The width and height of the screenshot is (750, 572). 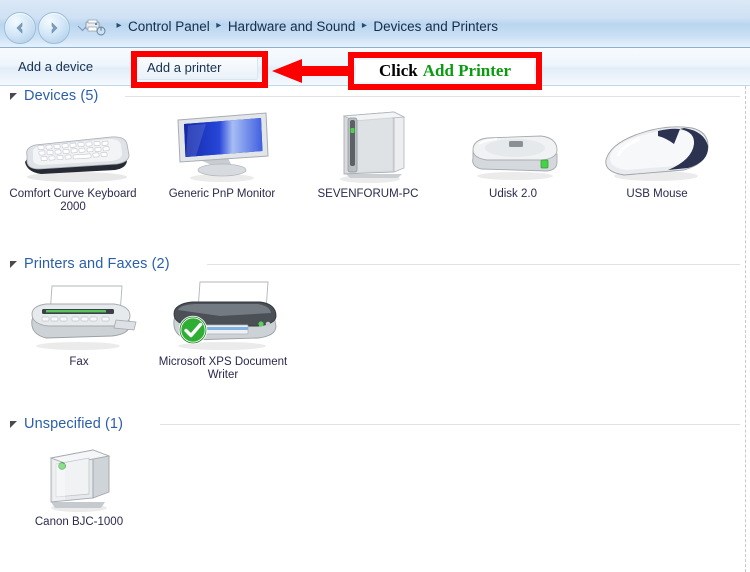 What do you see at coordinates (222, 194) in the screenshot?
I see `device-label: Generic PnP Monitor` at bounding box center [222, 194].